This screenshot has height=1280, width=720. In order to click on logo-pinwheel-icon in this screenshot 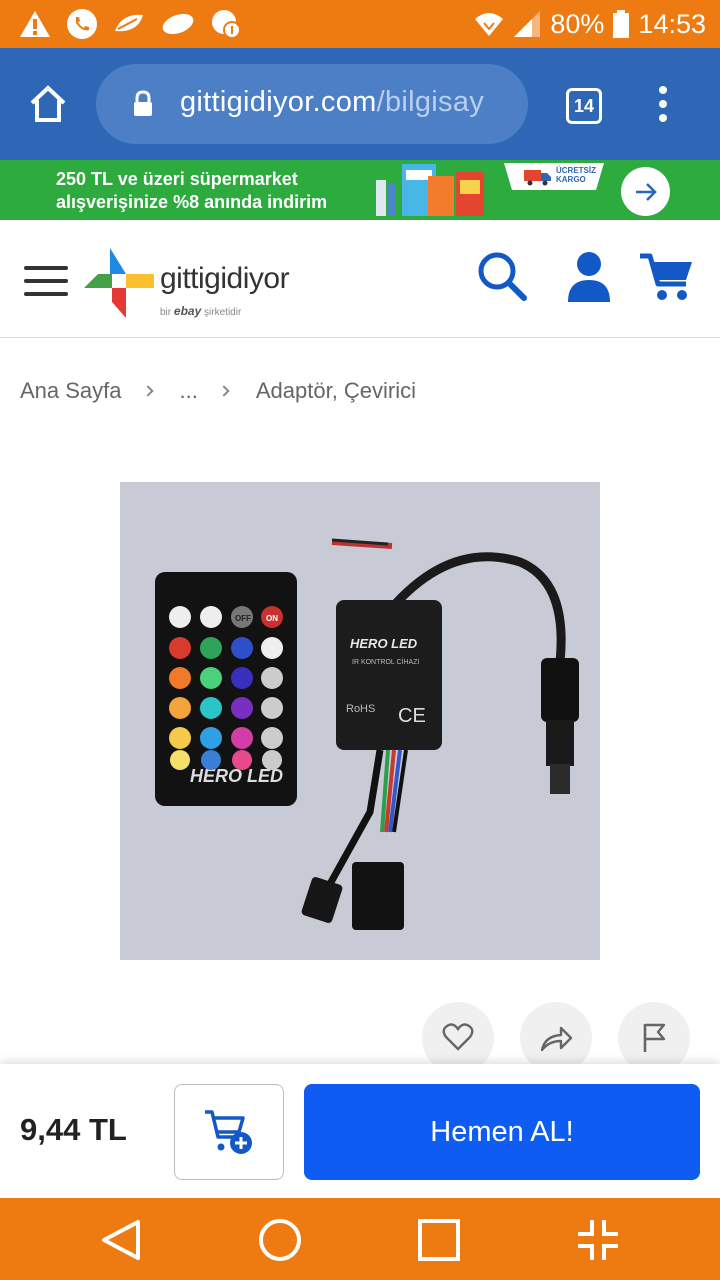, I will do `click(119, 282)`.